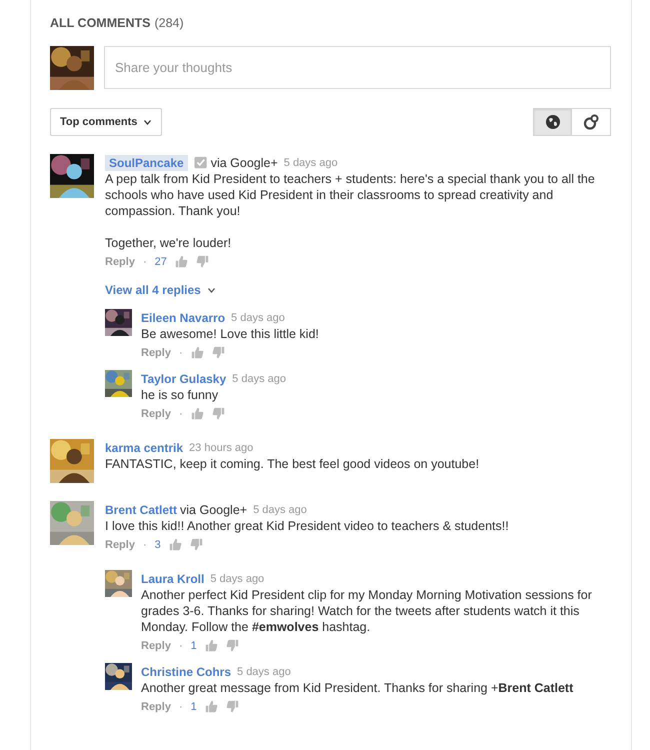  I want to click on globe-button, so click(552, 122).